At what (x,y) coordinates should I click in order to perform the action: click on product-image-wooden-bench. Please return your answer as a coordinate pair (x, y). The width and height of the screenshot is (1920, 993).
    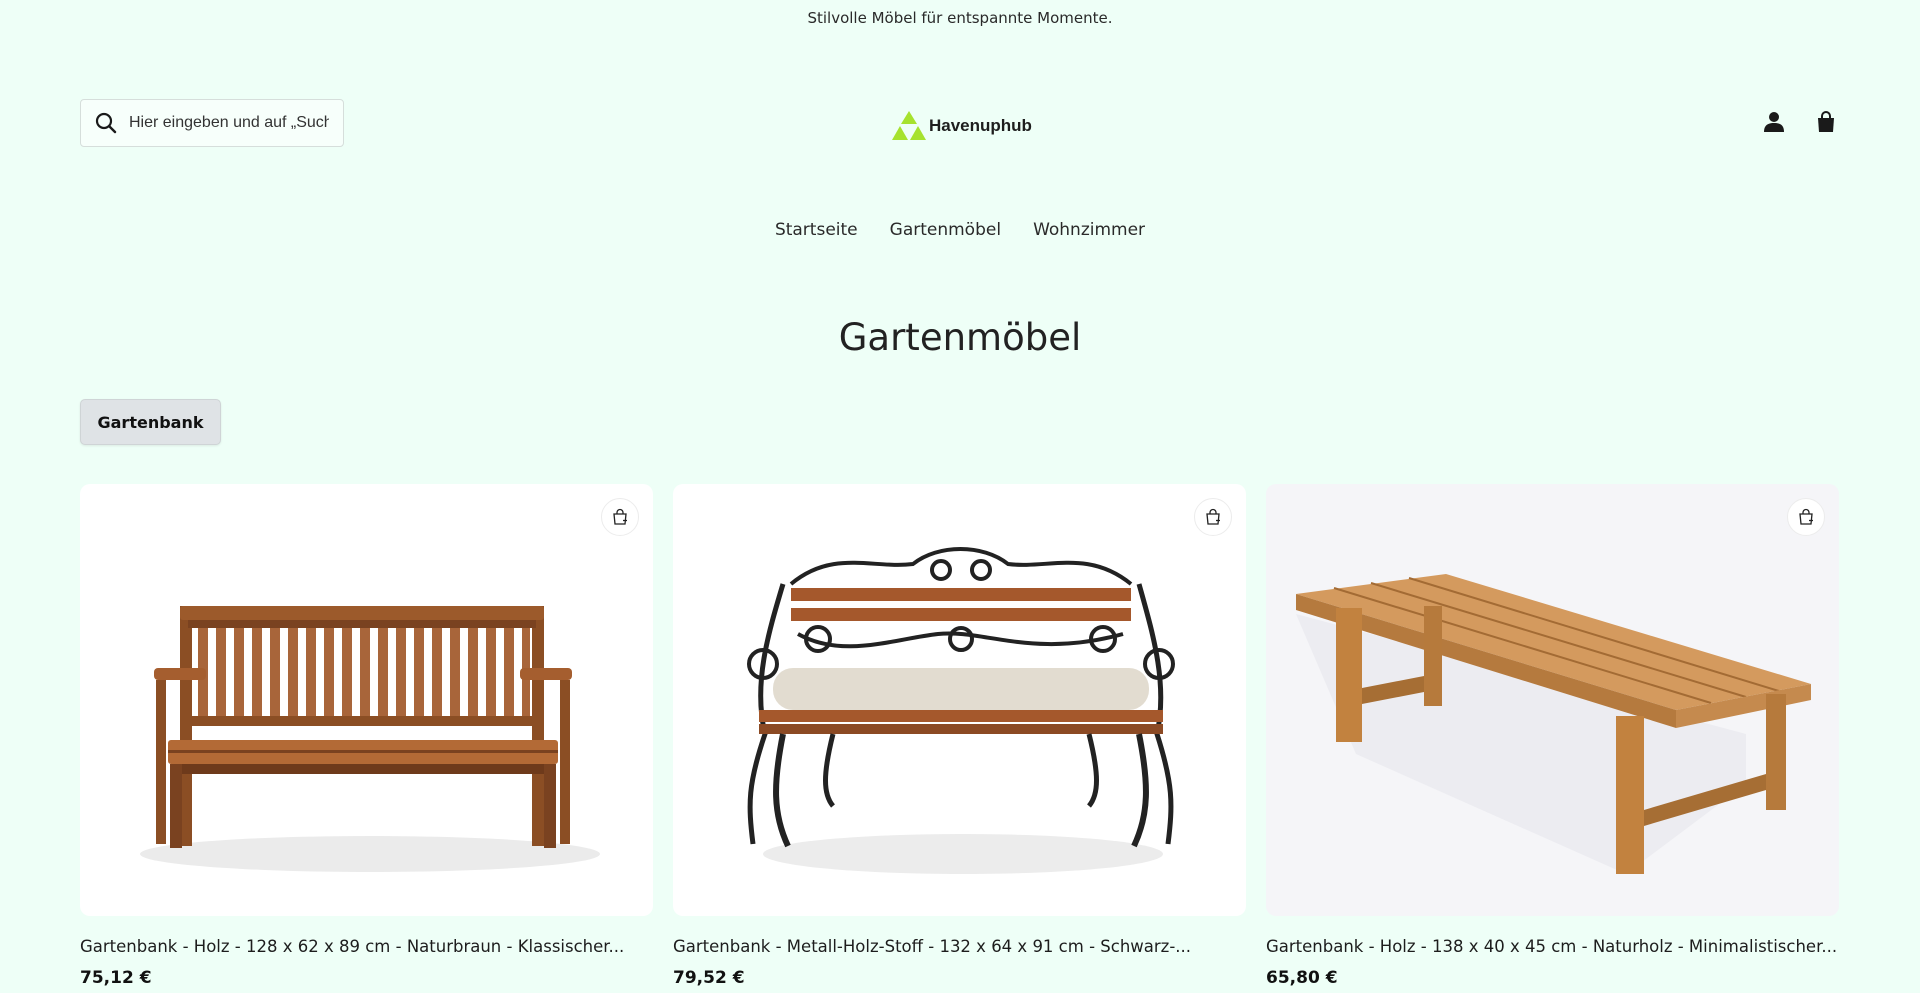
    Looking at the image, I should click on (366, 700).